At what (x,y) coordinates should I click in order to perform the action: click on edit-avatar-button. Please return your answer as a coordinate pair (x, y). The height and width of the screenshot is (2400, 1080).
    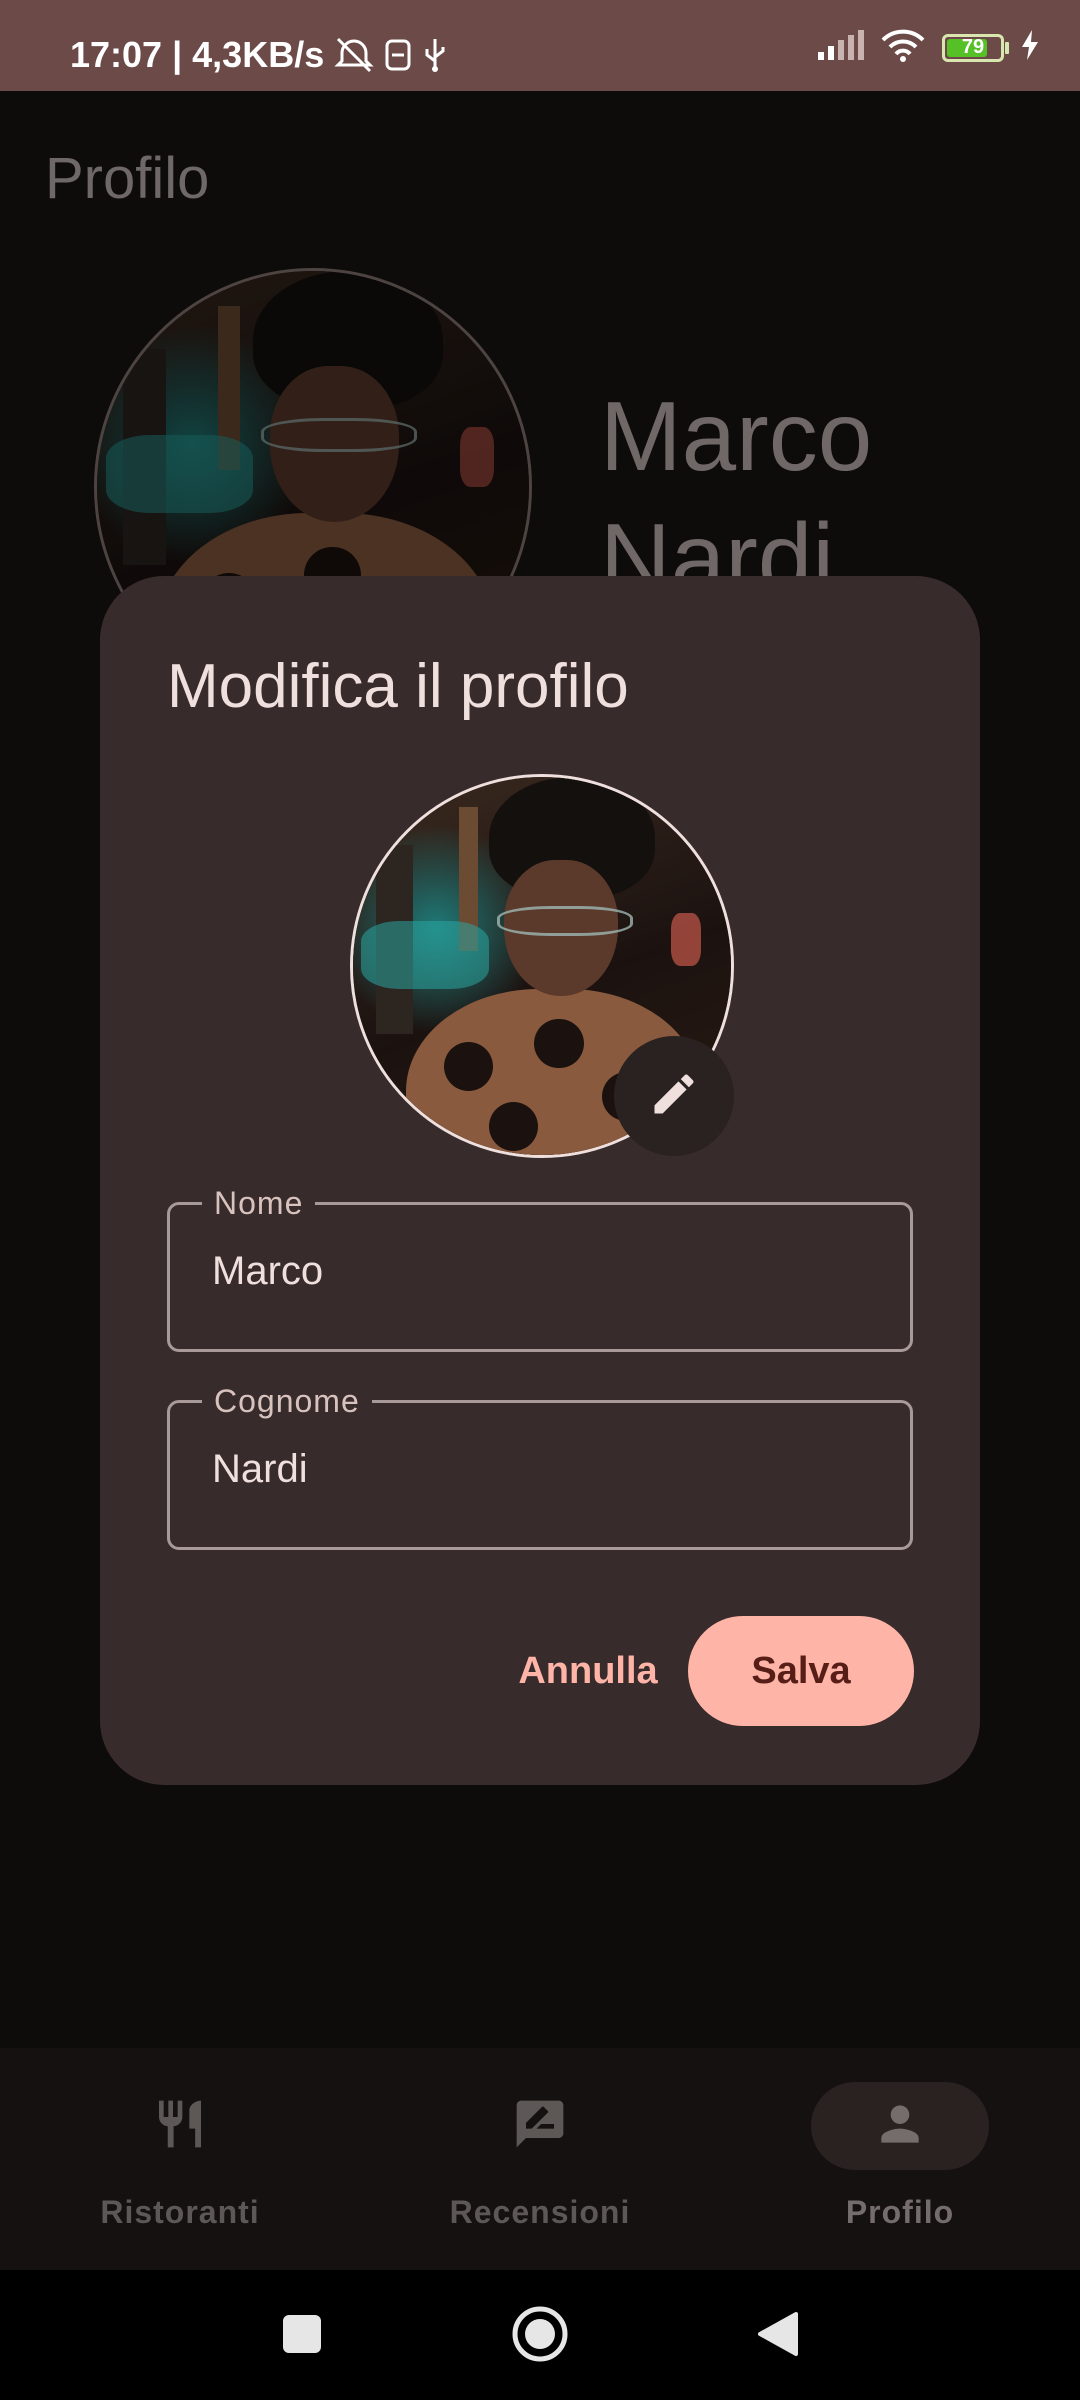
    Looking at the image, I should click on (674, 1096).